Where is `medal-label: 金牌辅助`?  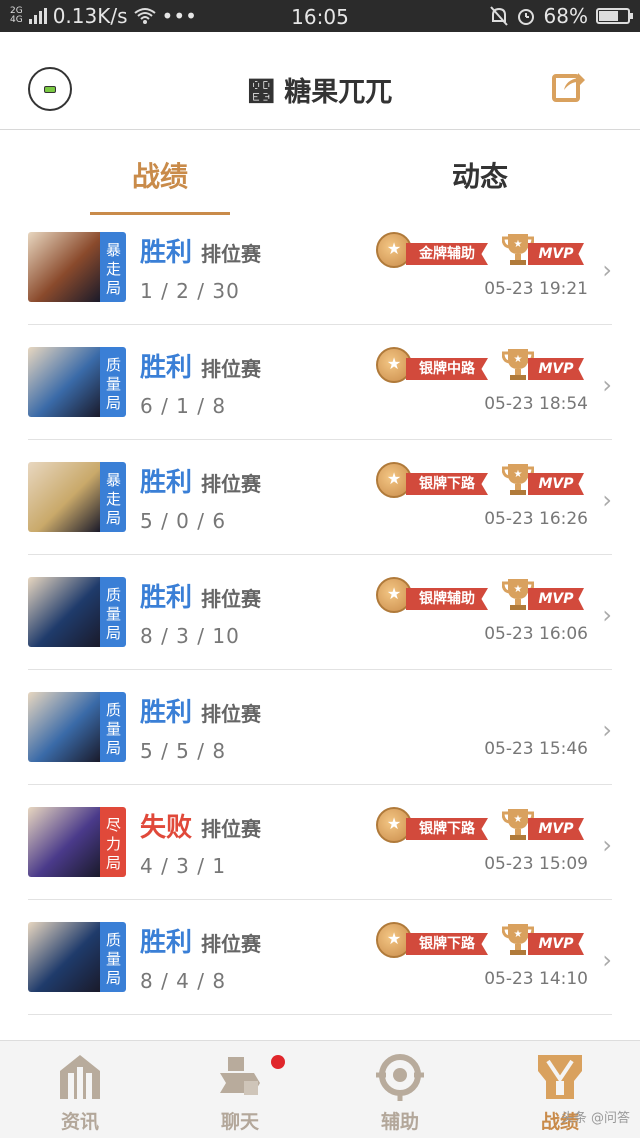 medal-label: 金牌辅助 is located at coordinates (447, 254).